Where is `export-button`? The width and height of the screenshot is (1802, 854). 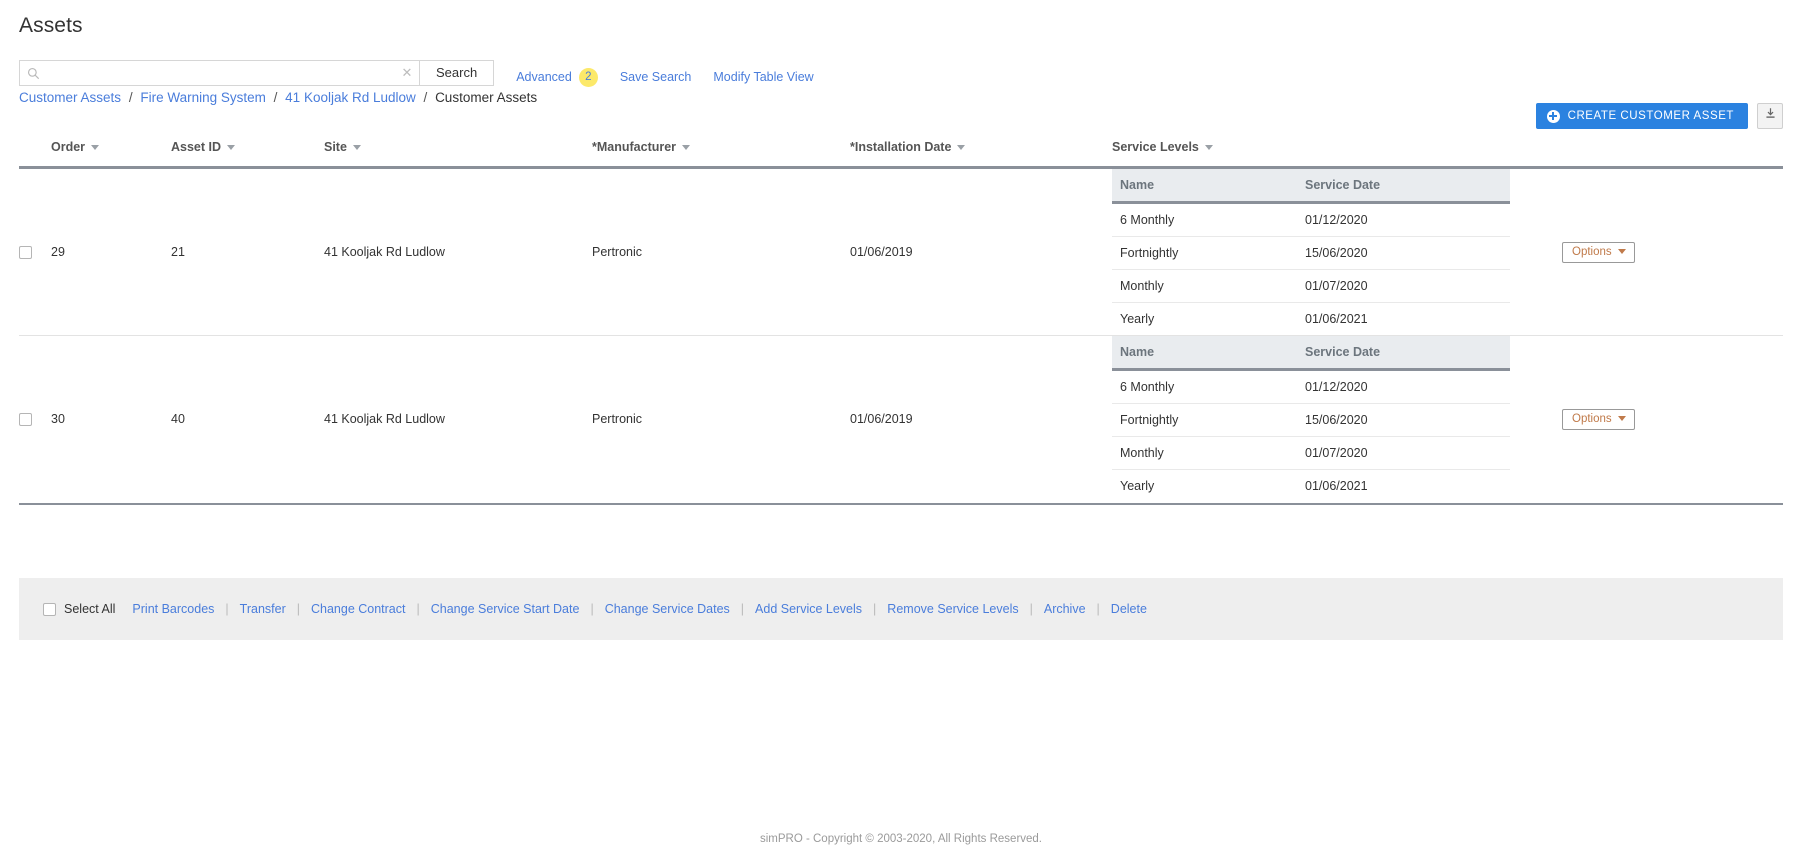
export-button is located at coordinates (1770, 116).